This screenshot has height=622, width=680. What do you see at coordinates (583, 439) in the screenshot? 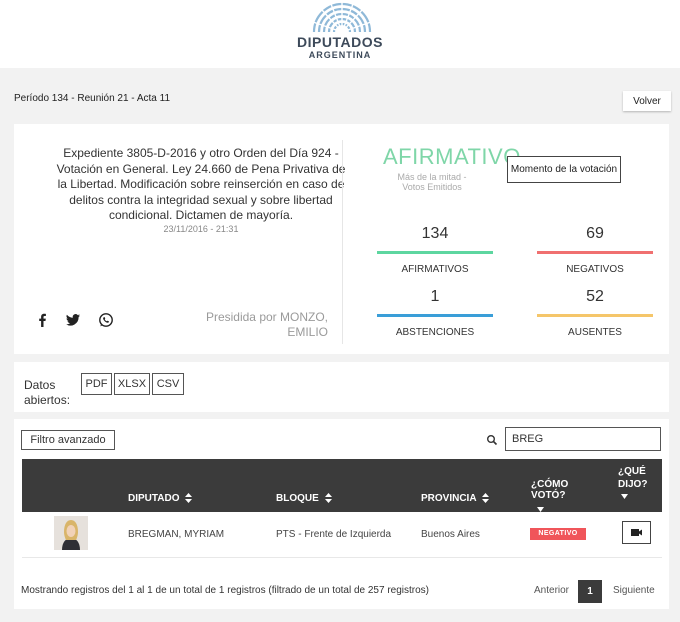
I see `search-input` at bounding box center [583, 439].